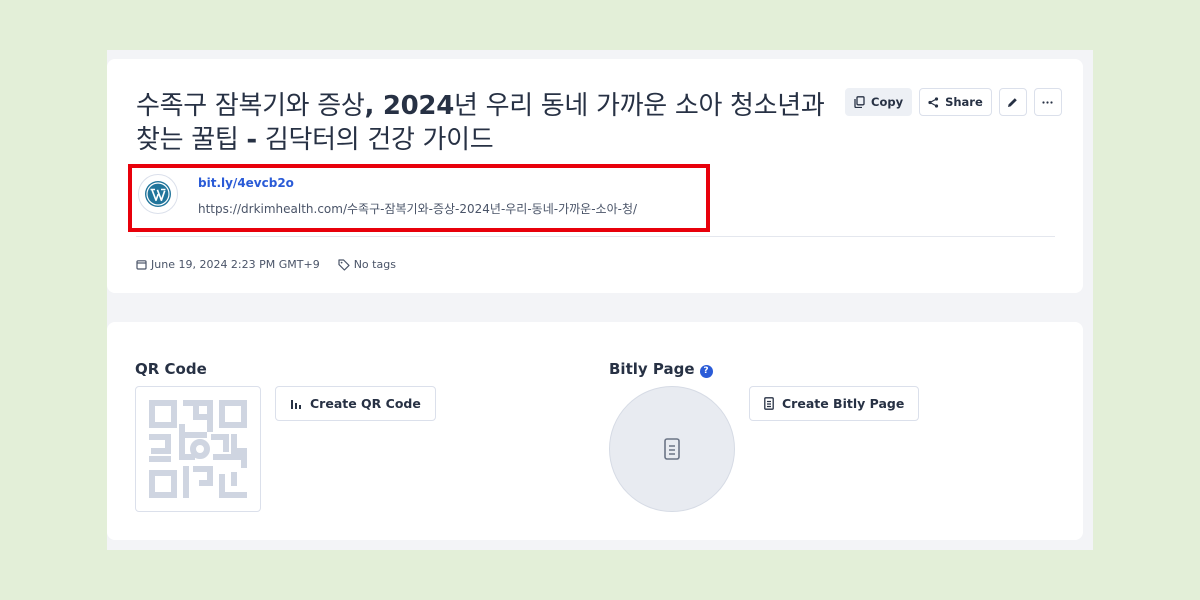  I want to click on ellipsis-icon, so click(1047, 102).